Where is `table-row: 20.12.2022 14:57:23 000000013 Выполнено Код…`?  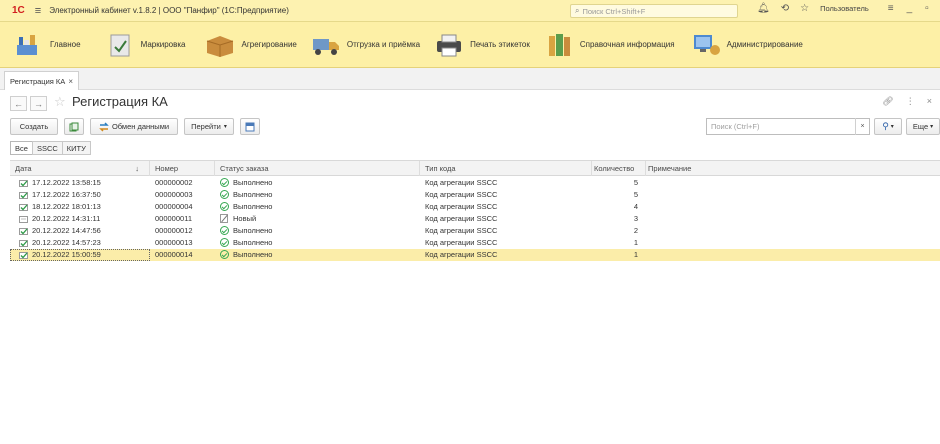 table-row: 20.12.2022 14:57:23 000000013 Выполнено Код… is located at coordinates (475, 243).